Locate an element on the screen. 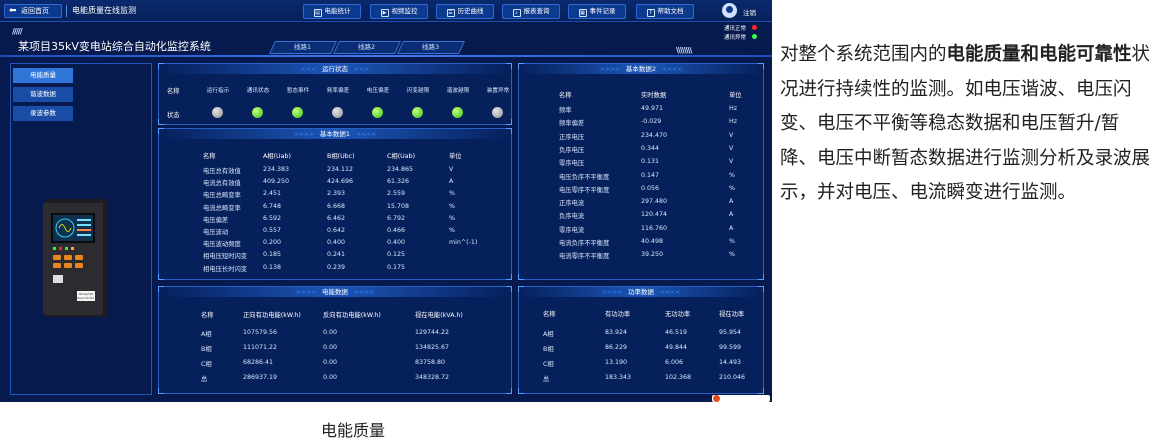 The image size is (1156, 446). tab-line-label: 线路3 is located at coordinates (431, 47).